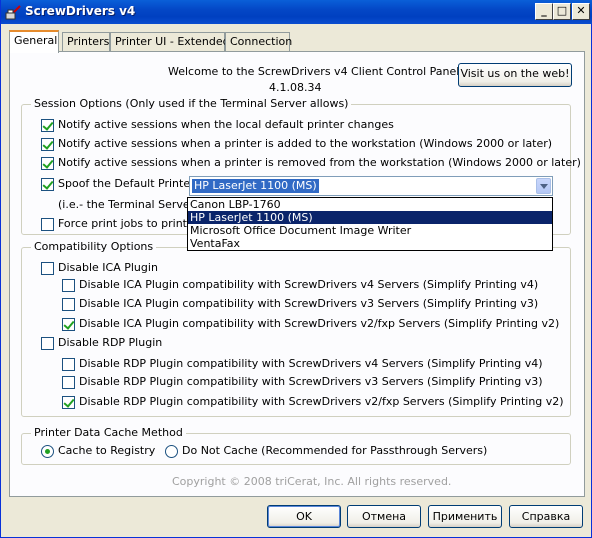 The width and height of the screenshot is (592, 538). I want to click on tab-label: General, so click(36, 40).